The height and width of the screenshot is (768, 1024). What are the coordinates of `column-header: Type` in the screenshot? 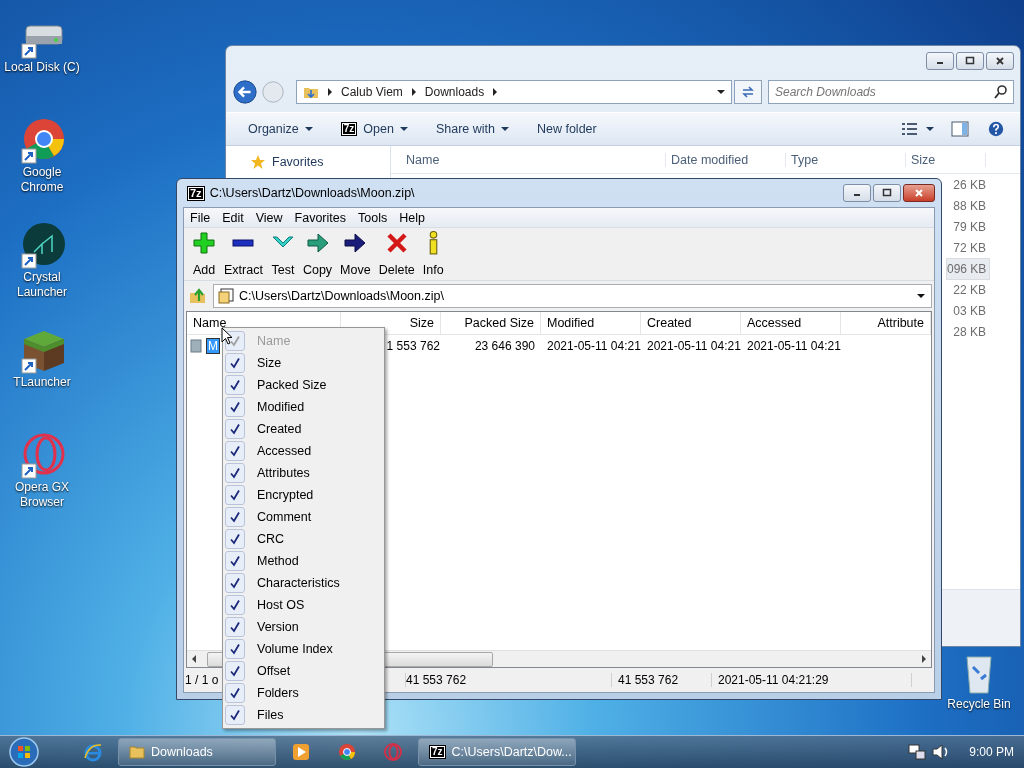 It's located at (846, 159).